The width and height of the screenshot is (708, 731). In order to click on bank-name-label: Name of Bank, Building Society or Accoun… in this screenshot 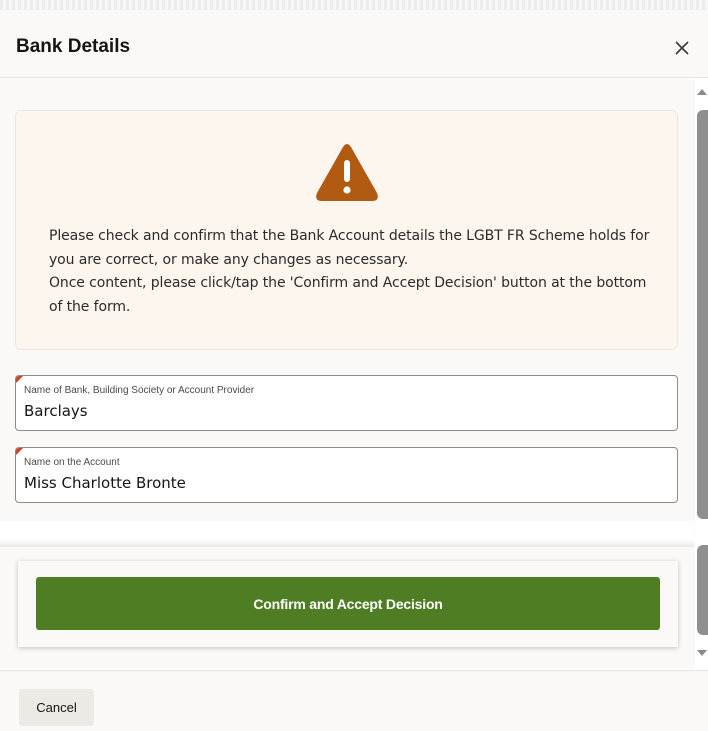, I will do `click(139, 390)`.